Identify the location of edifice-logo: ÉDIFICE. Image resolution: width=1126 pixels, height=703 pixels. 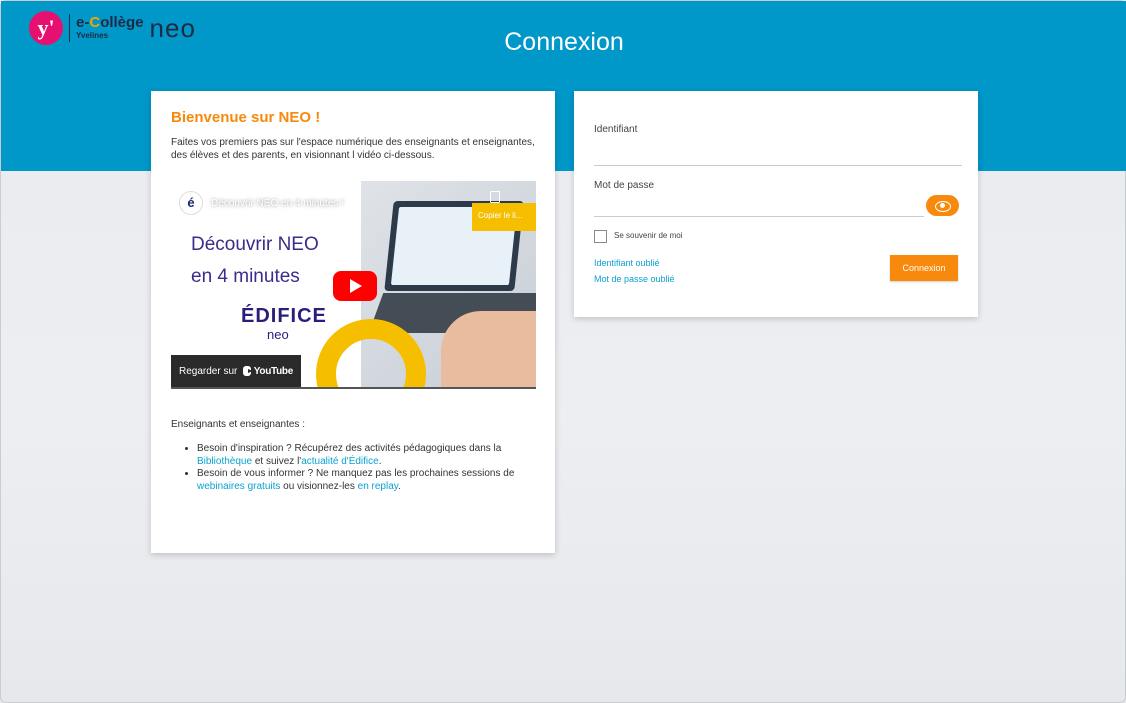
(284, 316).